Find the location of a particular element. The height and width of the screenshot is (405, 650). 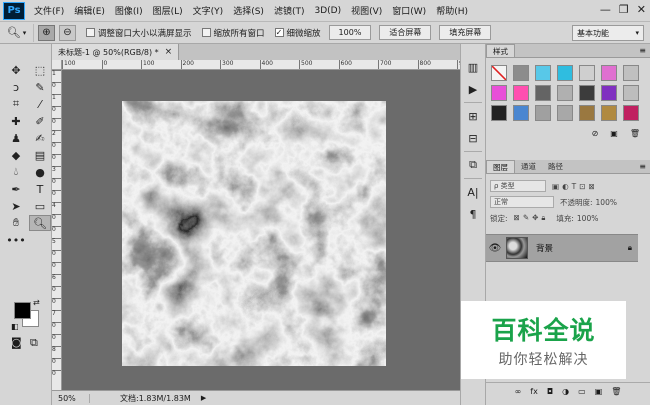

zoom-tool: 🔍︎ is located at coordinates (40, 223).